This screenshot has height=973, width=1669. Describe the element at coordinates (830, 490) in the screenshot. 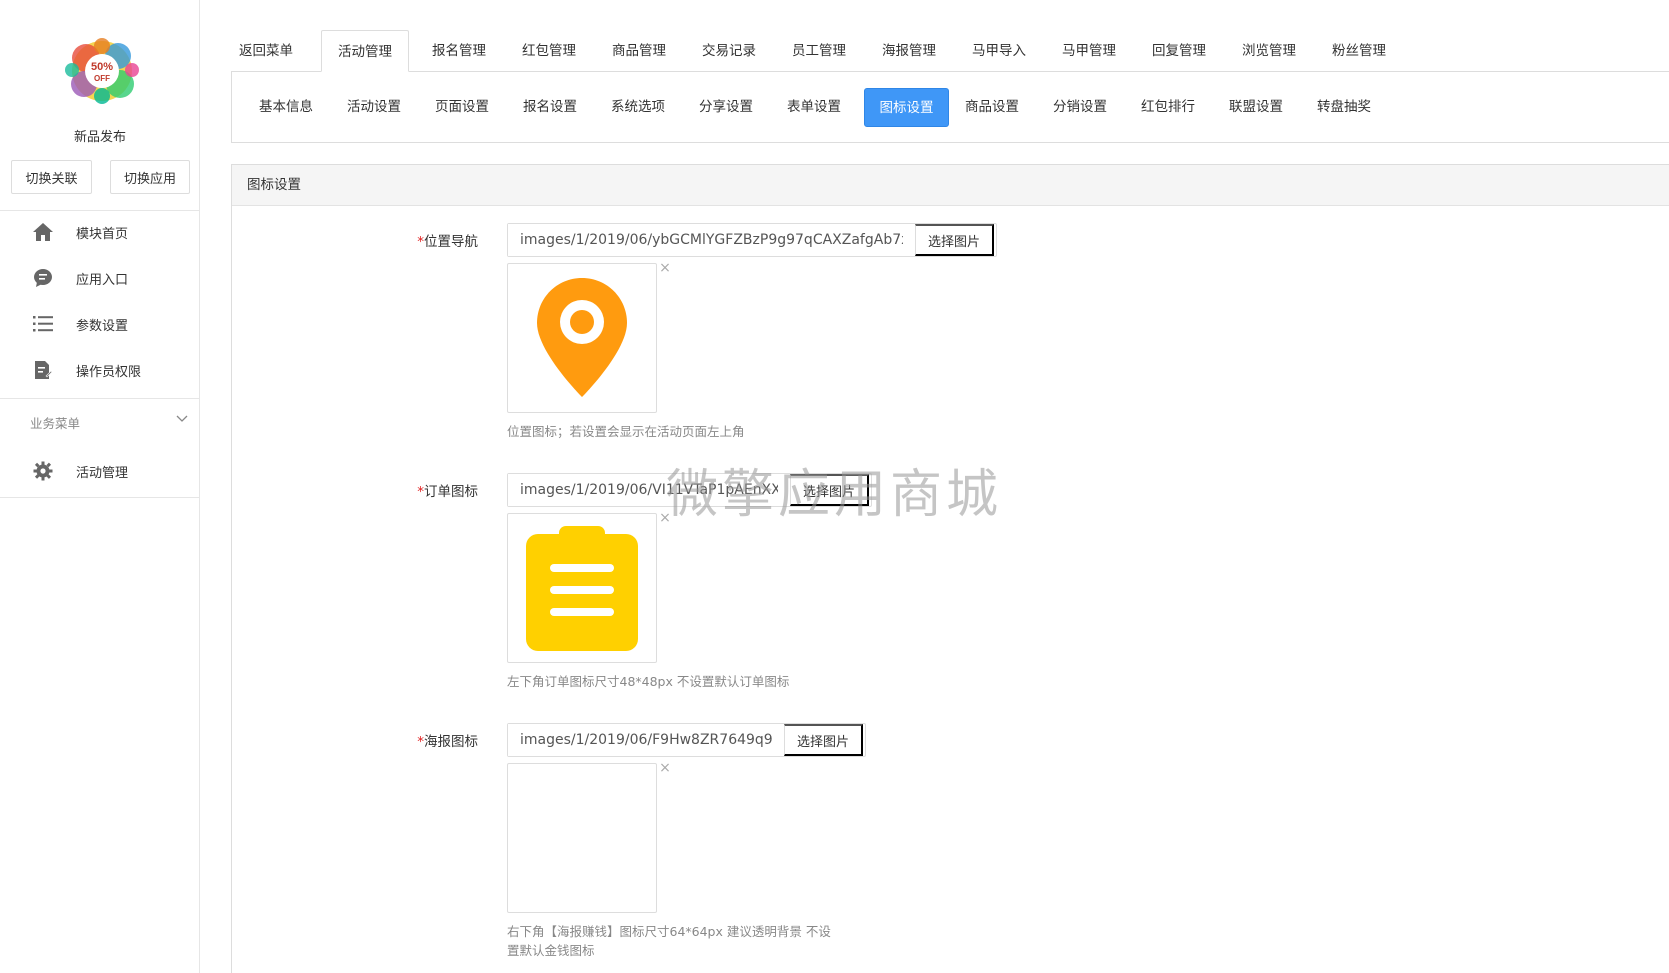

I see `order-icon-select-image-button: 选择图片` at that location.